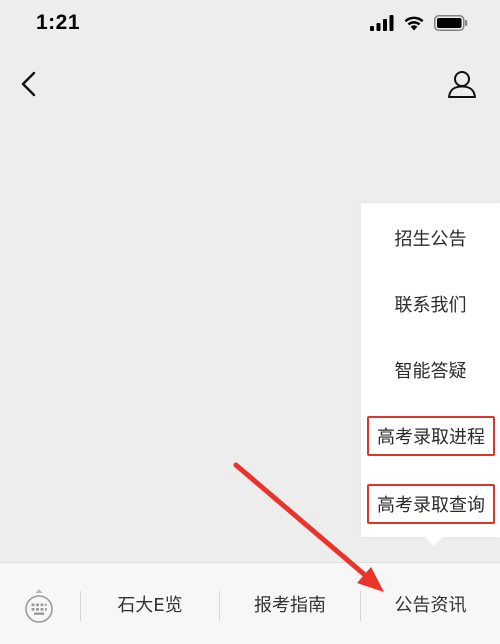 The image size is (500, 644). What do you see at coordinates (462, 84) in the screenshot?
I see `profile-icon` at bounding box center [462, 84].